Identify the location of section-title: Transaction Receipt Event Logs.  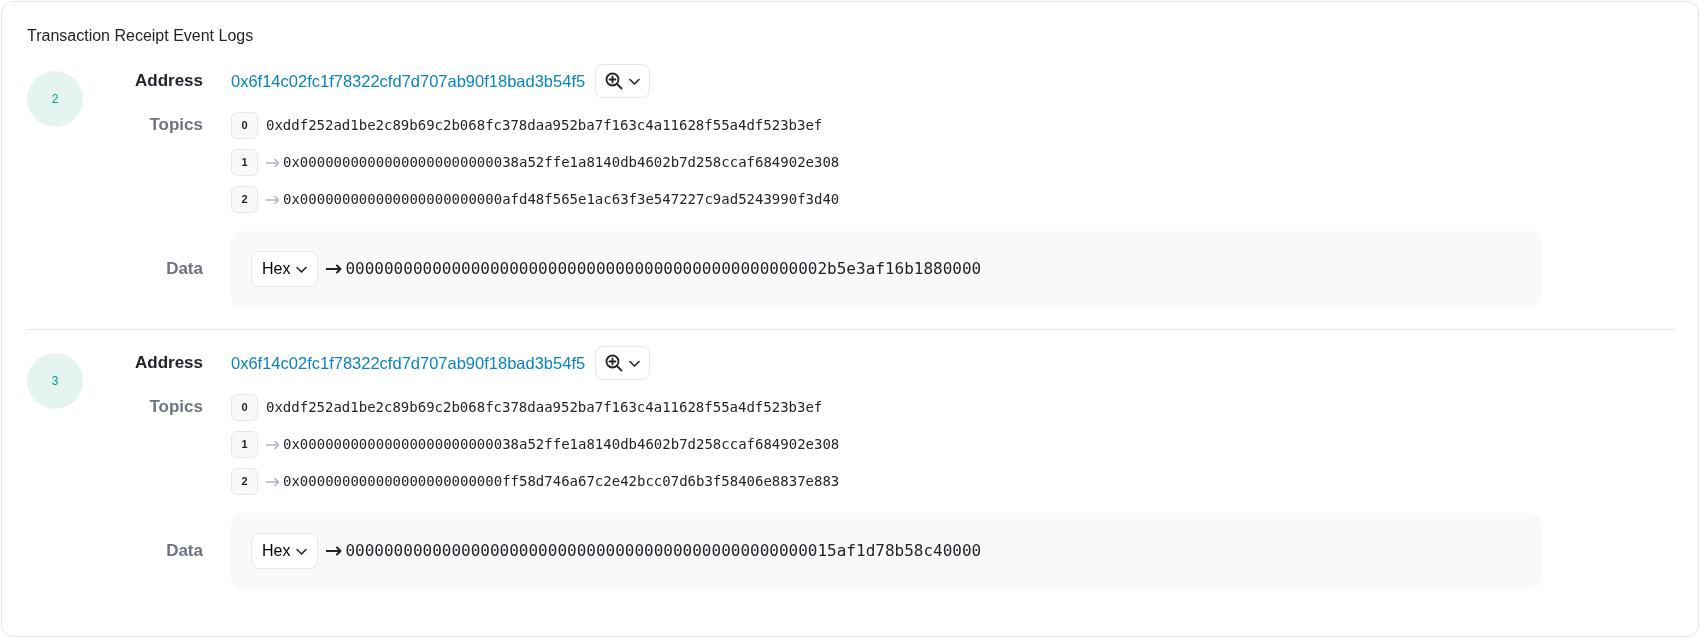
(141, 36).